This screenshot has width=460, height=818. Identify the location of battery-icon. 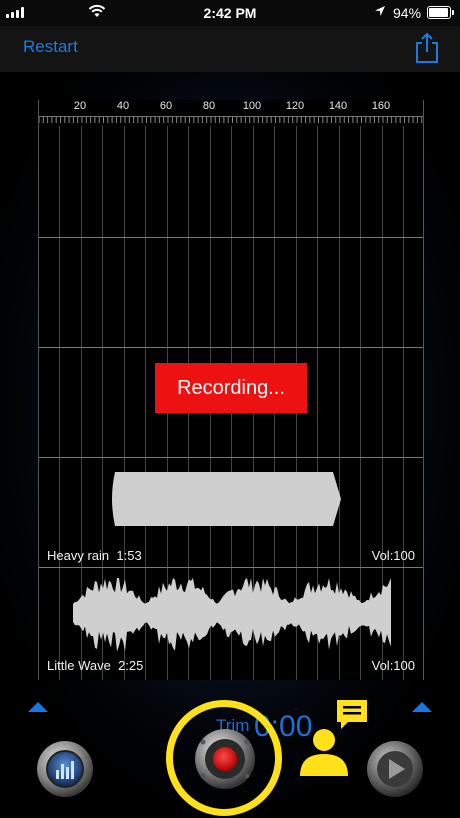
(440, 12).